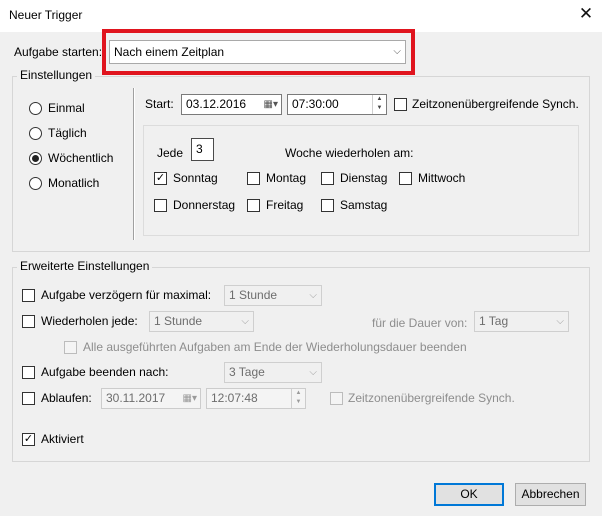 This screenshot has height=516, width=602. I want to click on label-saturday: Samstag, so click(364, 205).